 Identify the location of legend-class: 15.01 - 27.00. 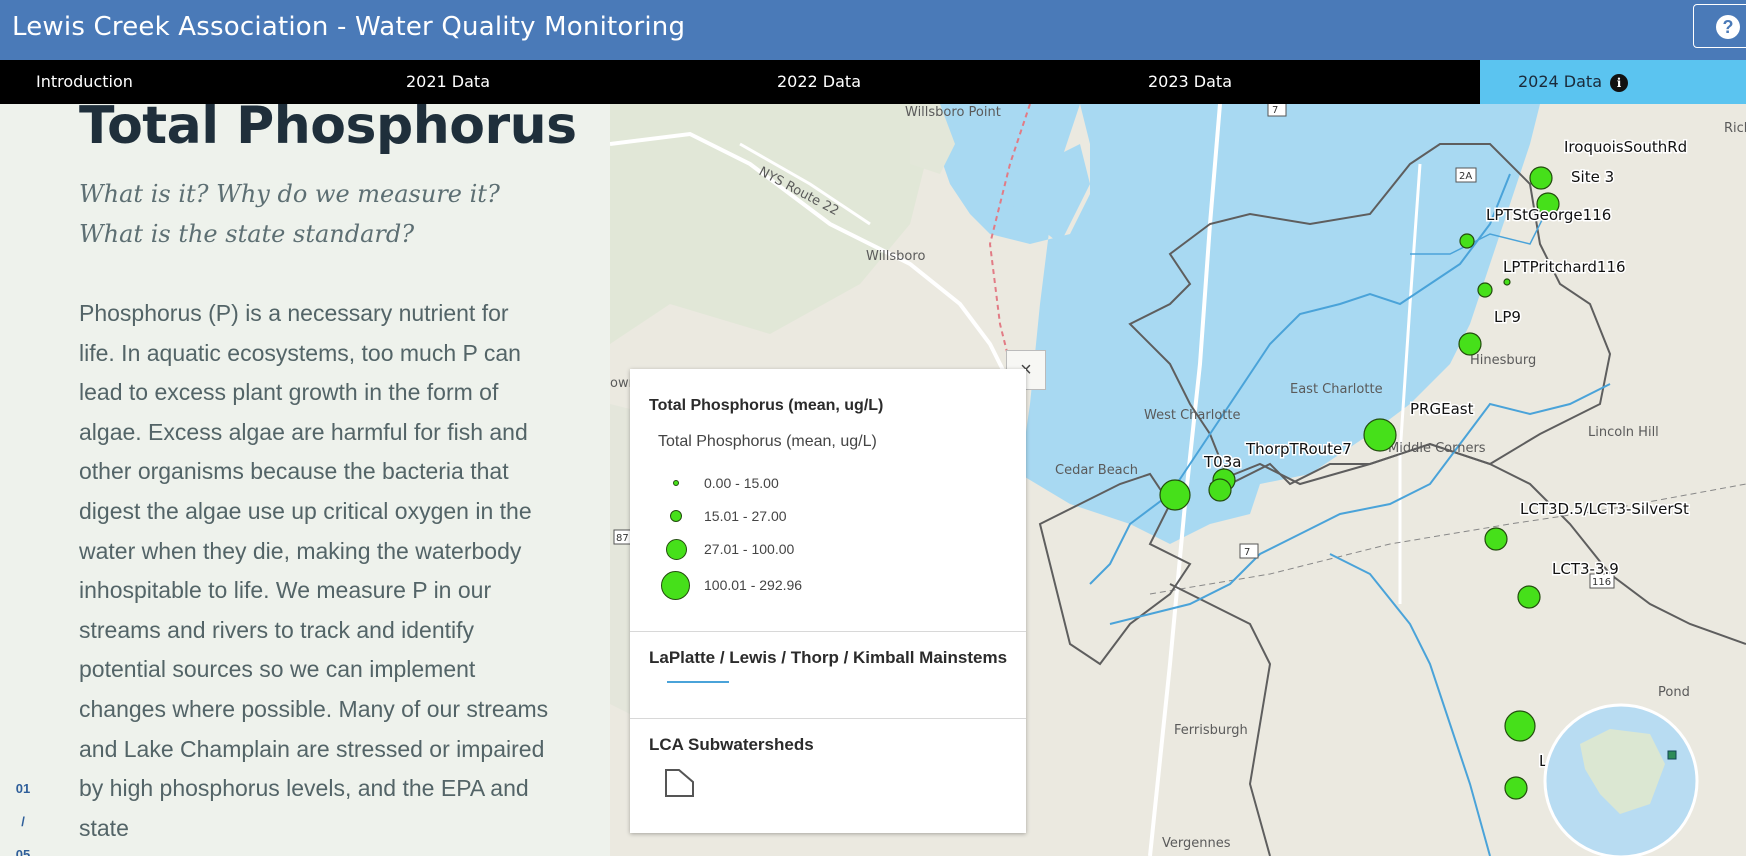
(808, 517).